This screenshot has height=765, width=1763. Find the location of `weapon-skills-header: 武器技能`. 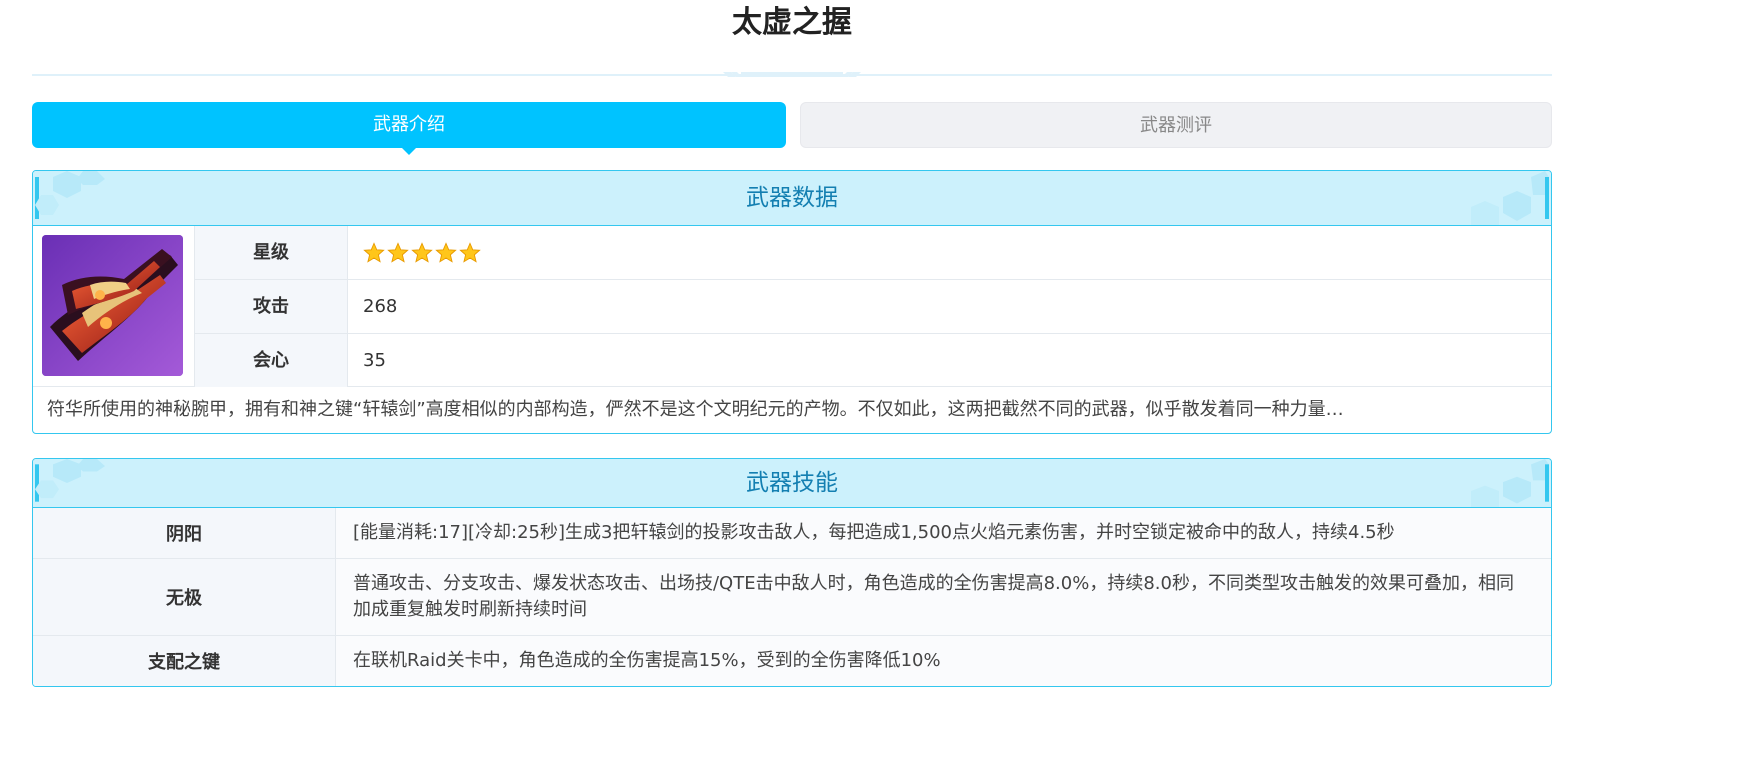

weapon-skills-header: 武器技能 is located at coordinates (792, 483).